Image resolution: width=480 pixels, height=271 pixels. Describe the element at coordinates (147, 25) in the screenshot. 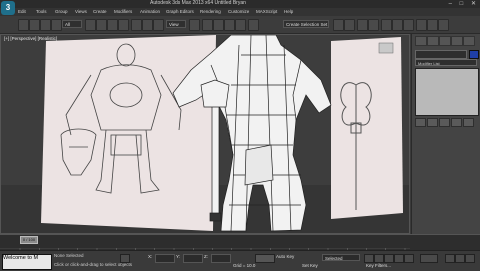

I see `rotate-icon` at that location.